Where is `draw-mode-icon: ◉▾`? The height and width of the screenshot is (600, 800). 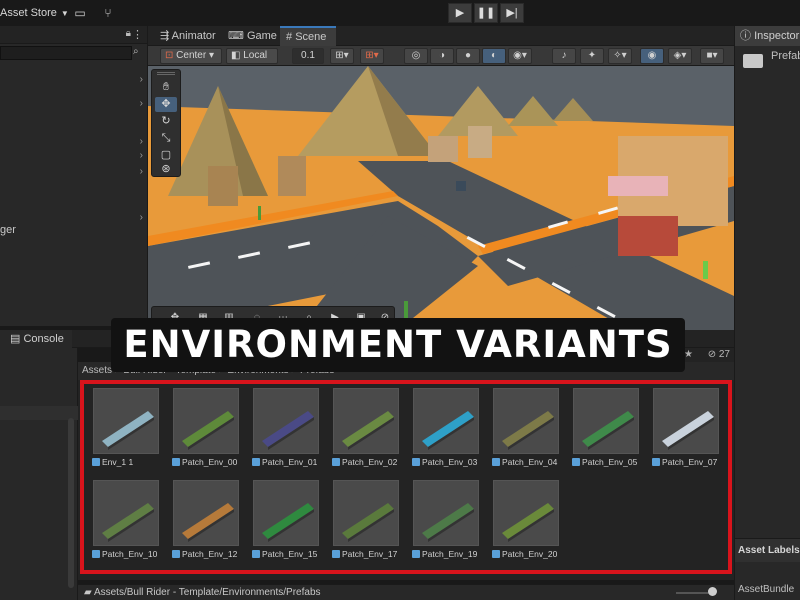
draw-mode-icon: ◉▾ is located at coordinates (520, 55).